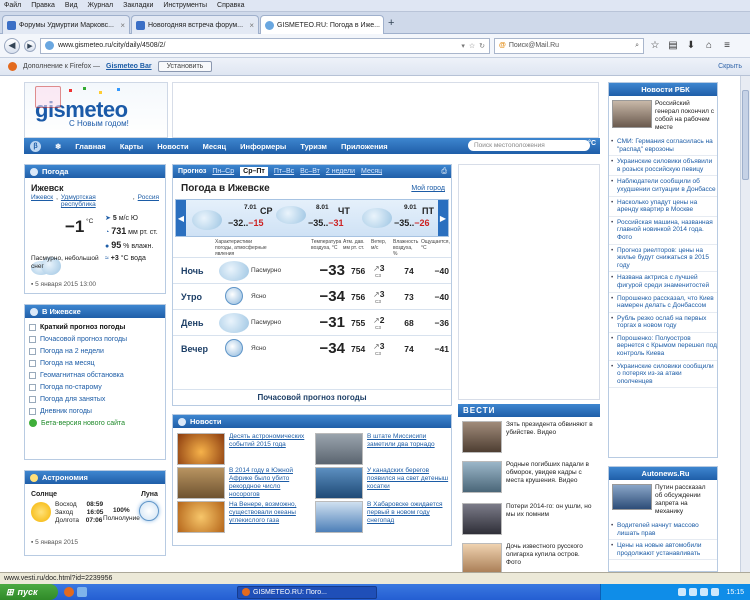 Image resolution: width=750 pixels, height=600 pixels. Describe the element at coordinates (42, 201) in the screenshot. I see `breadcrumb-city: Ижевск` at that location.